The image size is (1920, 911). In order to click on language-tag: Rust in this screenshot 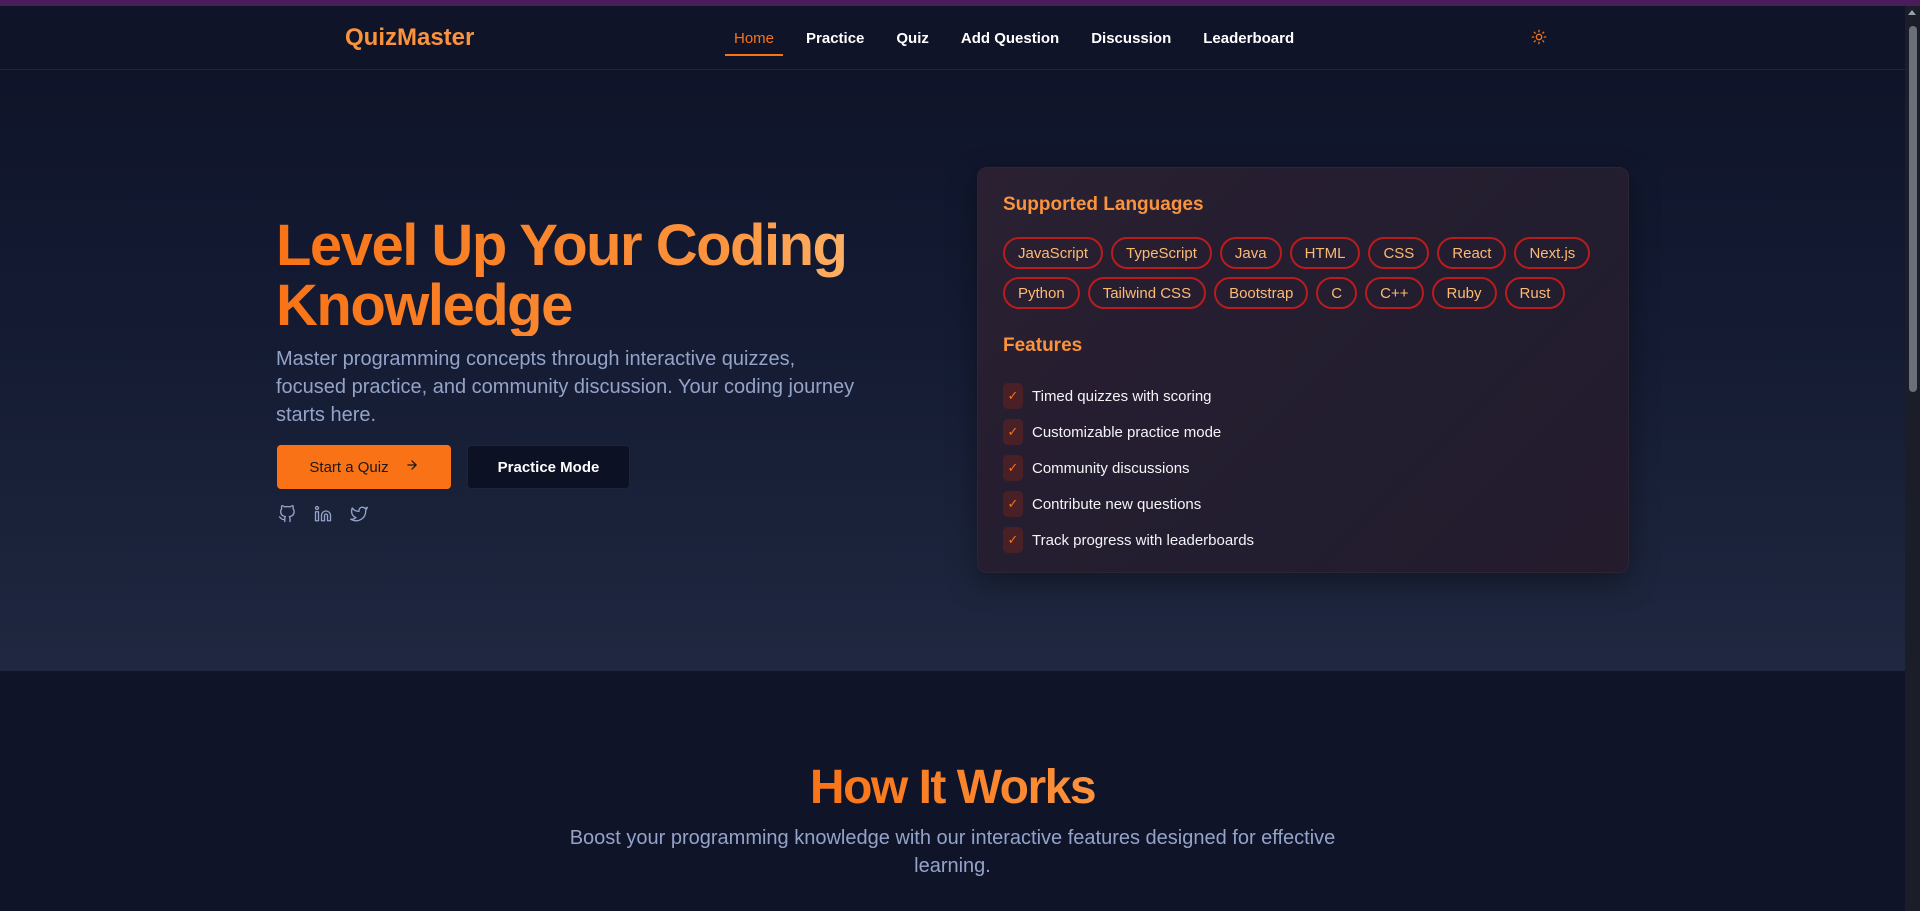, I will do `click(1535, 293)`.